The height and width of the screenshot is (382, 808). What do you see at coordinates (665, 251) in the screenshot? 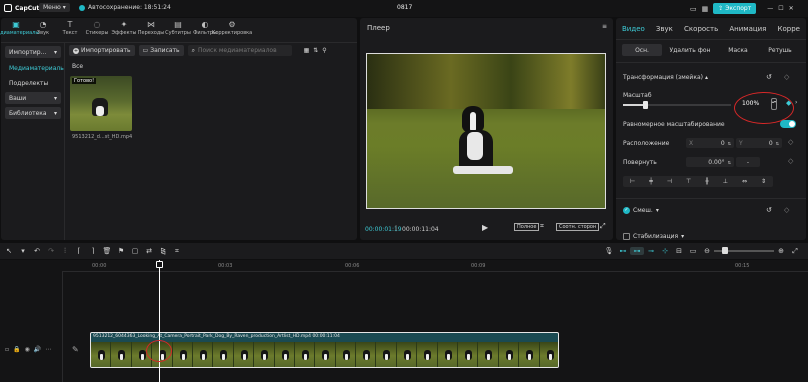
I see `snap-icon: ⊹` at bounding box center [665, 251].